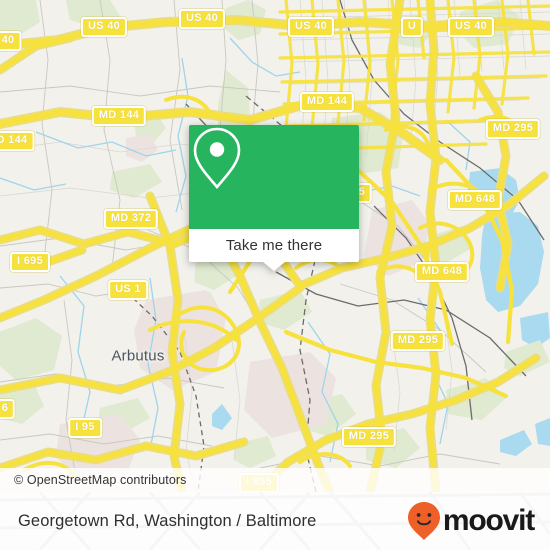 The height and width of the screenshot is (550, 550). What do you see at coordinates (274, 177) in the screenshot?
I see `callout-header` at bounding box center [274, 177].